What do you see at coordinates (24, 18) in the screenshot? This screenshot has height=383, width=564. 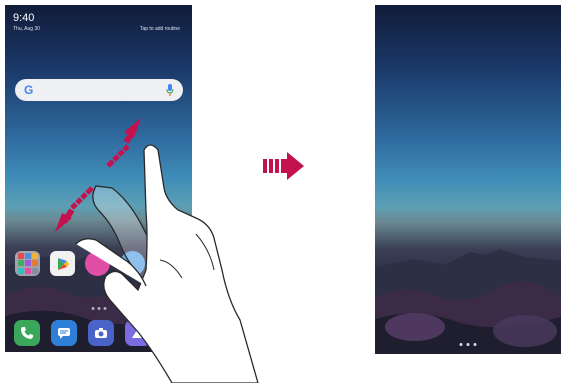 I see `clock: 9:40` at bounding box center [24, 18].